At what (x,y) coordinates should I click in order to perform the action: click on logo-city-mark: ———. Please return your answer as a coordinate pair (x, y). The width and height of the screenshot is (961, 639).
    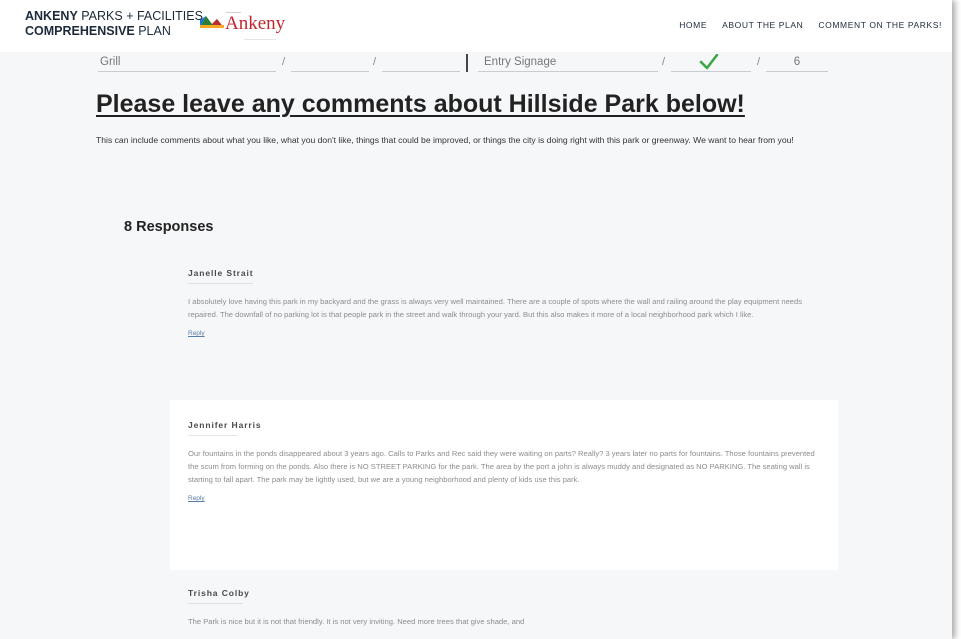
    Looking at the image, I should click on (233, 13).